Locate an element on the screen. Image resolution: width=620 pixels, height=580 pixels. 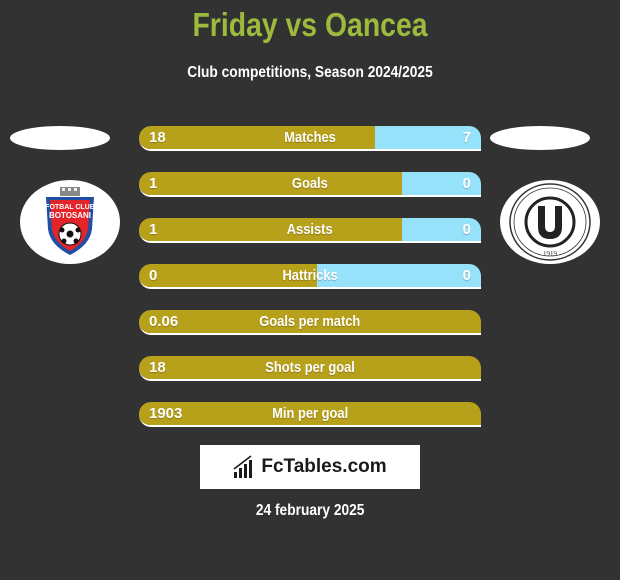
stat-row-shots-per-goal: Shots per goal 18 is located at coordinates (310, 368).